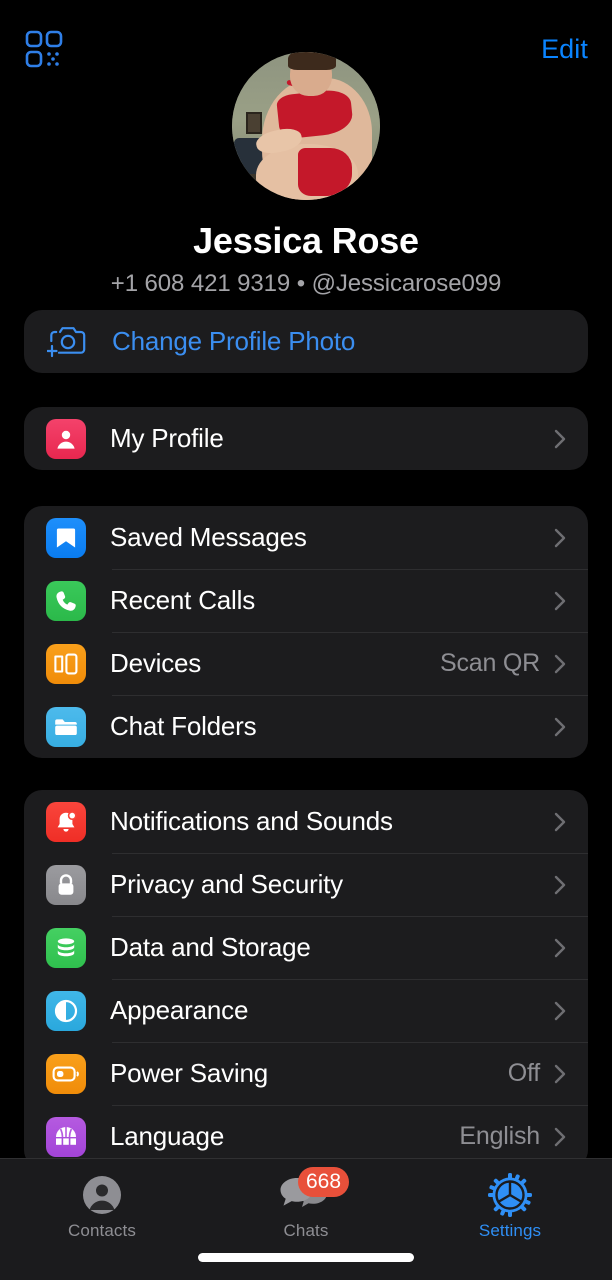 Image resolution: width=612 pixels, height=1280 pixels. What do you see at coordinates (183, 726) in the screenshot?
I see `row-label-chat-folders: Chat Folders` at bounding box center [183, 726].